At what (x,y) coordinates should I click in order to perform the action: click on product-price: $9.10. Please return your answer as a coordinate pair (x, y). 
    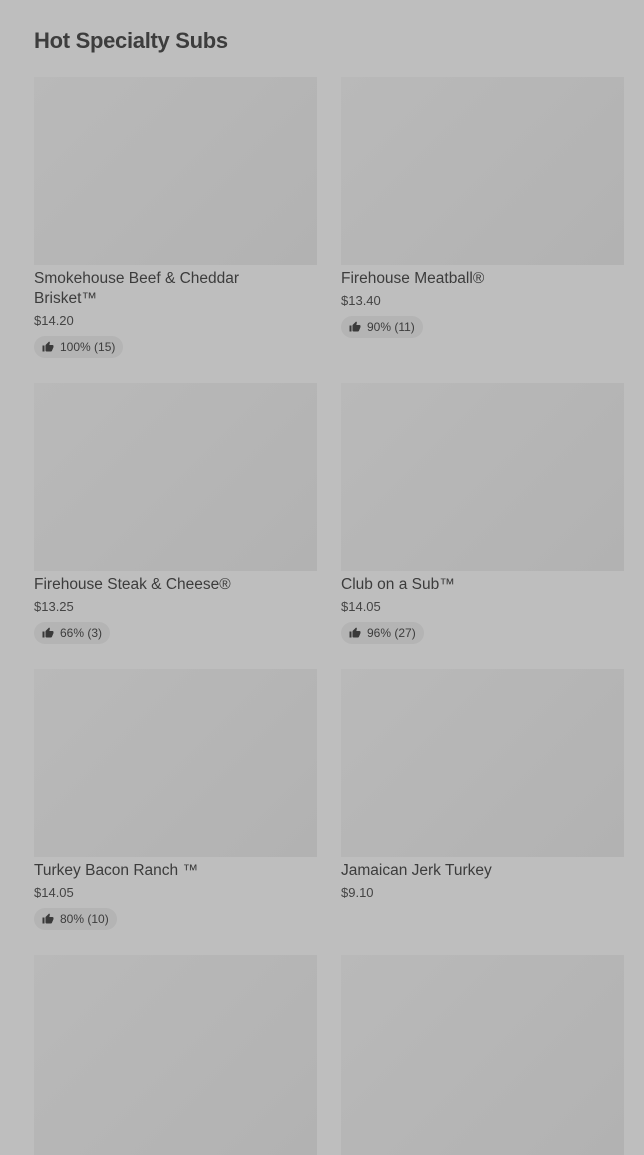
    Looking at the image, I should click on (357, 892).